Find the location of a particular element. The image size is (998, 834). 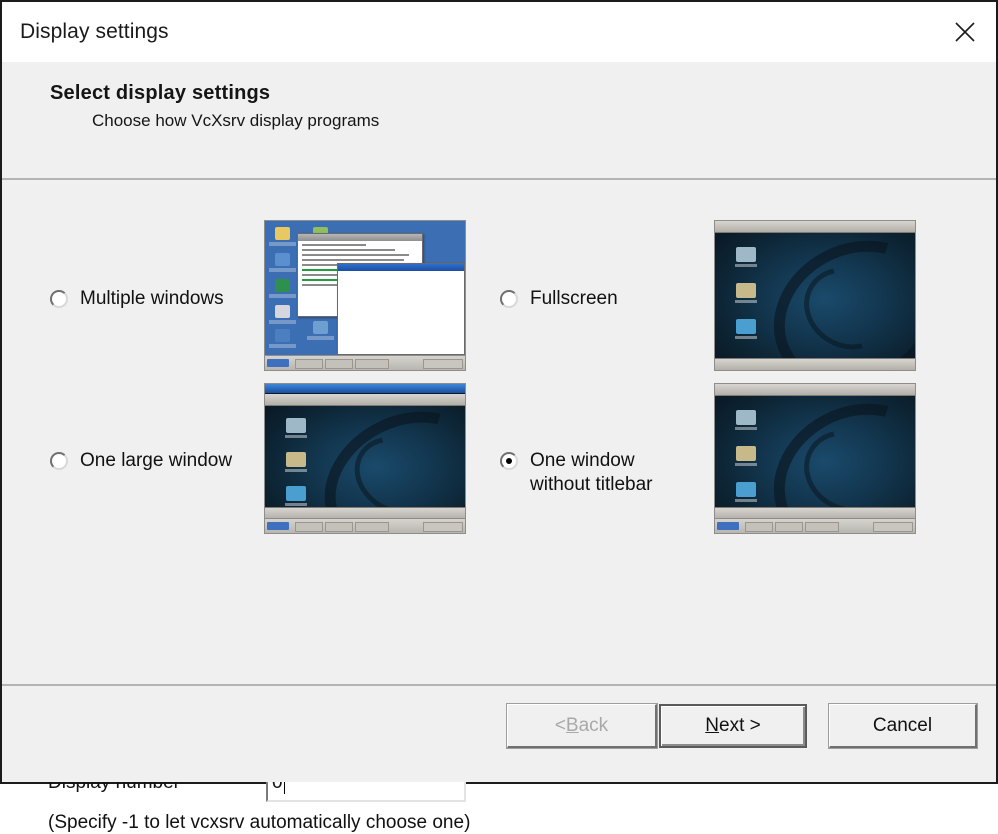

multiple-windows-preview is located at coordinates (365, 295).